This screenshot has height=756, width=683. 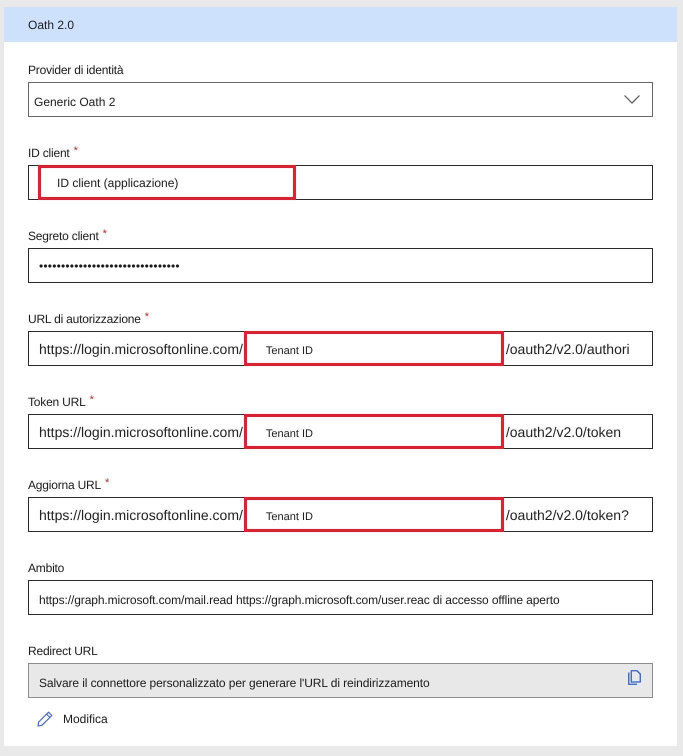 I want to click on field-label: Token URL, so click(x=57, y=402).